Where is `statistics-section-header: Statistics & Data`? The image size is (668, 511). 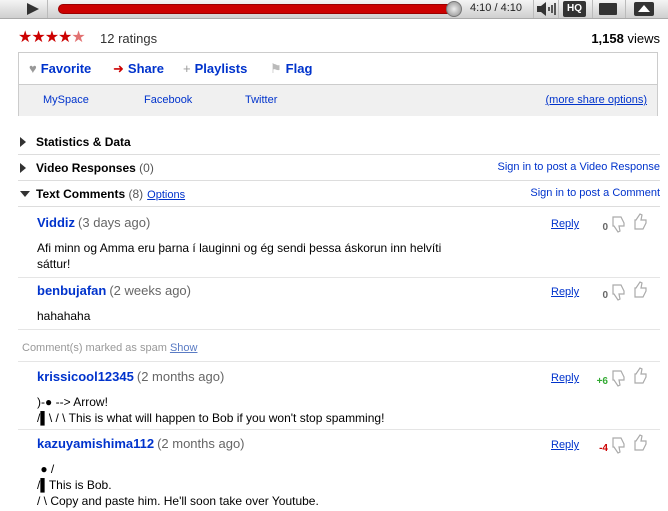 statistics-section-header: Statistics & Data is located at coordinates (339, 142).